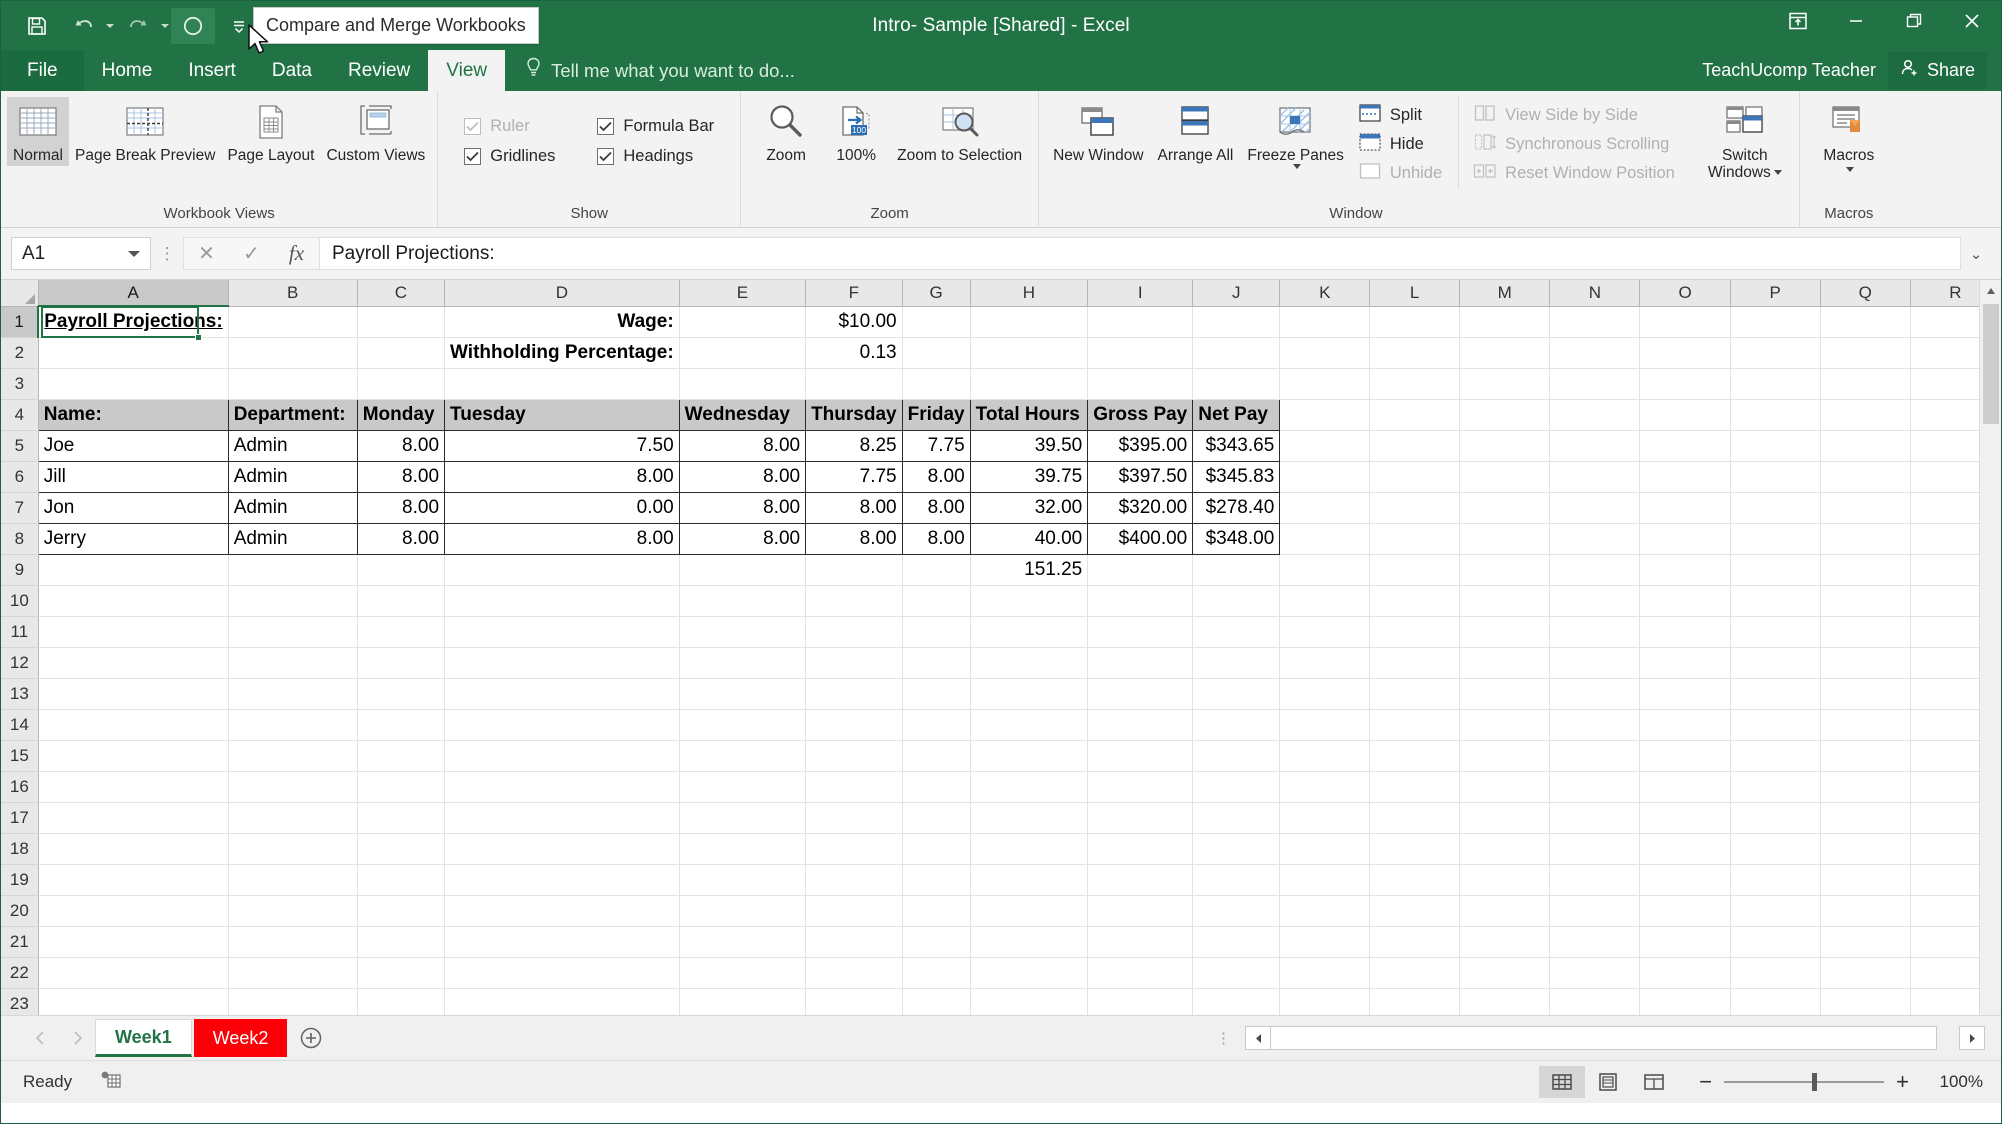  I want to click on cell-C14, so click(401, 725).